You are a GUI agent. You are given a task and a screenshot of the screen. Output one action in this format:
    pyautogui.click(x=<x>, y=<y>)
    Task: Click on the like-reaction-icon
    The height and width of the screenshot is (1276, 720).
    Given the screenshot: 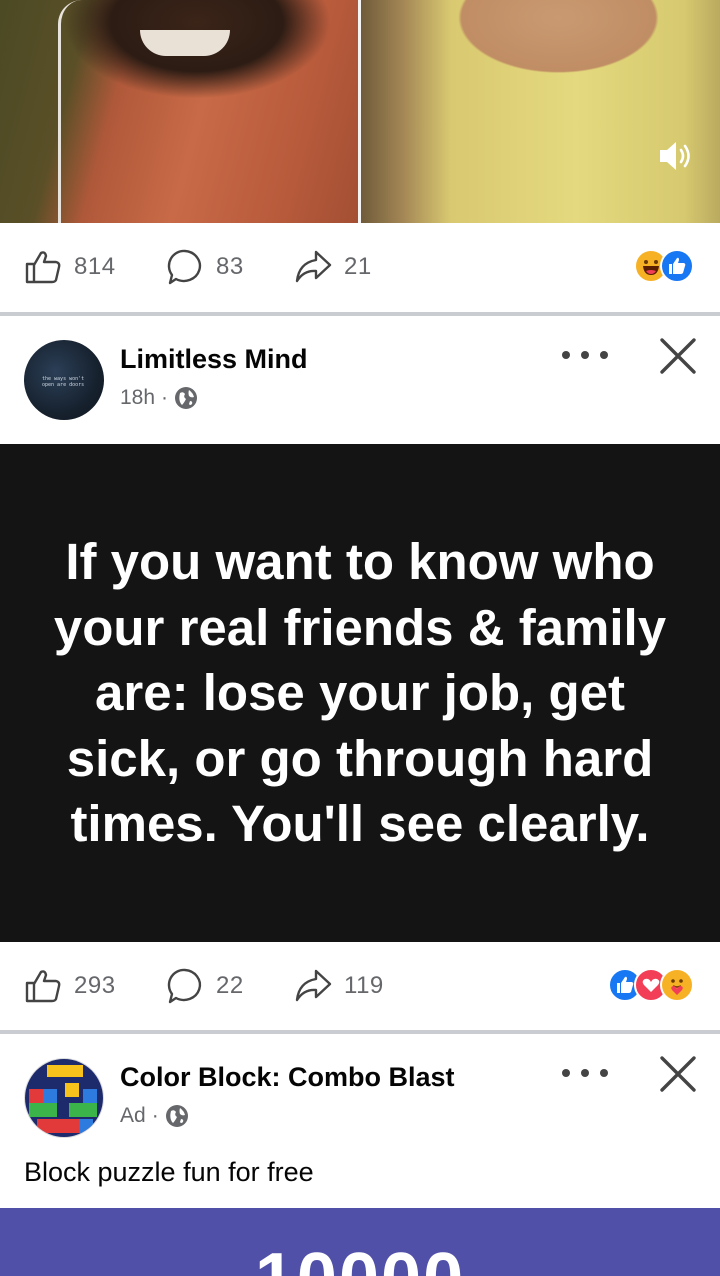 What is the action you would take?
    pyautogui.click(x=677, y=266)
    